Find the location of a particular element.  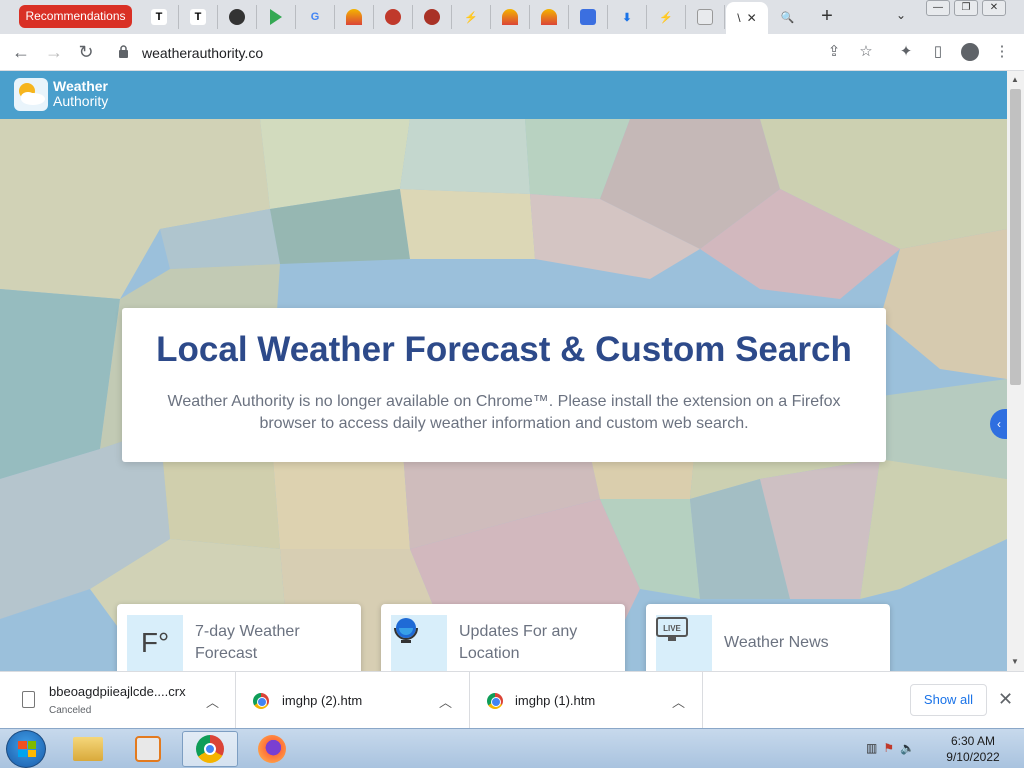

tab-download: ⬇ is located at coordinates (627, 17).